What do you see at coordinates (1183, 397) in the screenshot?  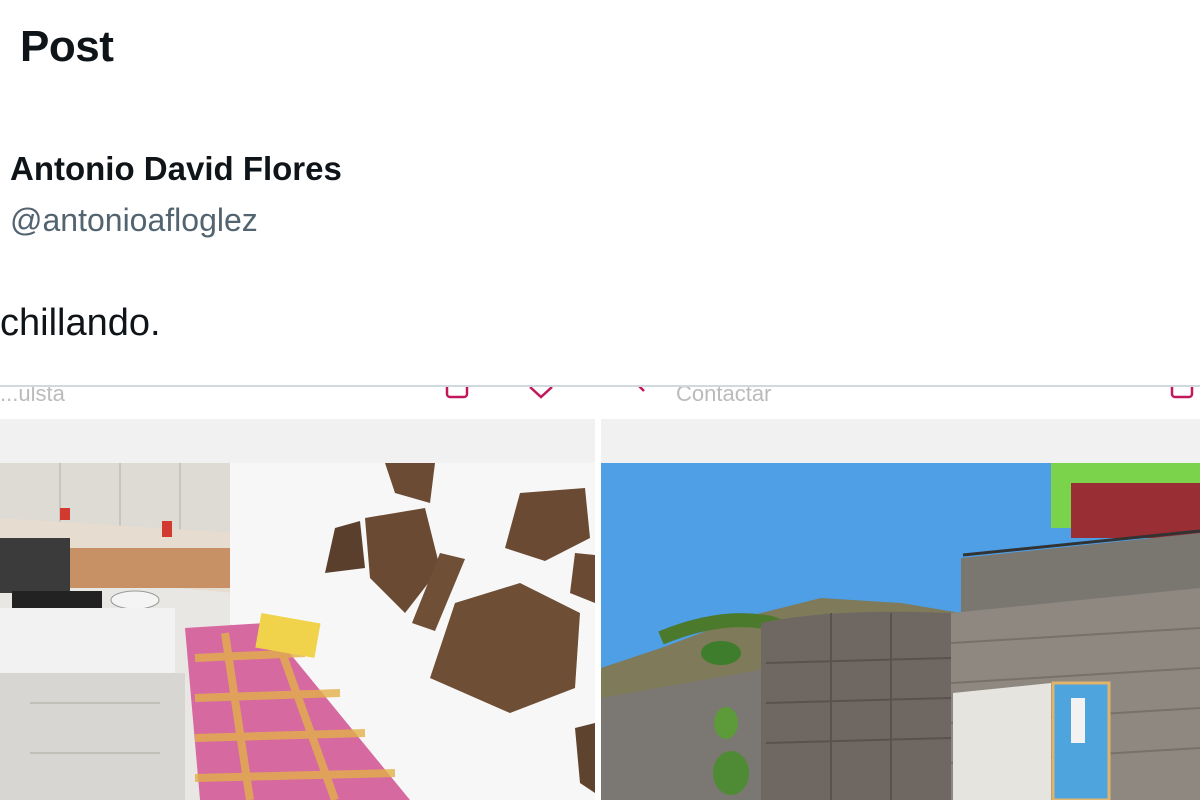 I see `more-icon` at bounding box center [1183, 397].